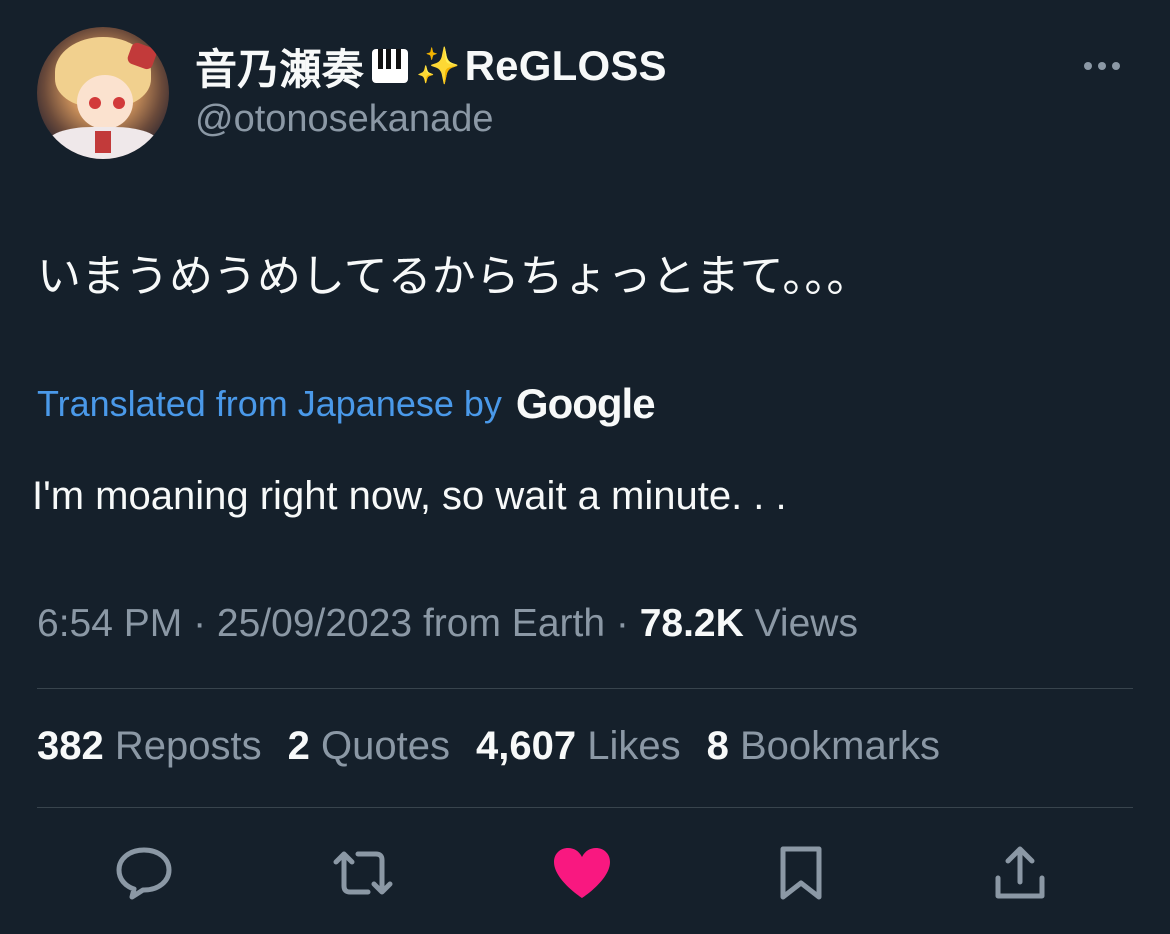 The image size is (1170, 934). I want to click on reply-button, so click(144, 873).